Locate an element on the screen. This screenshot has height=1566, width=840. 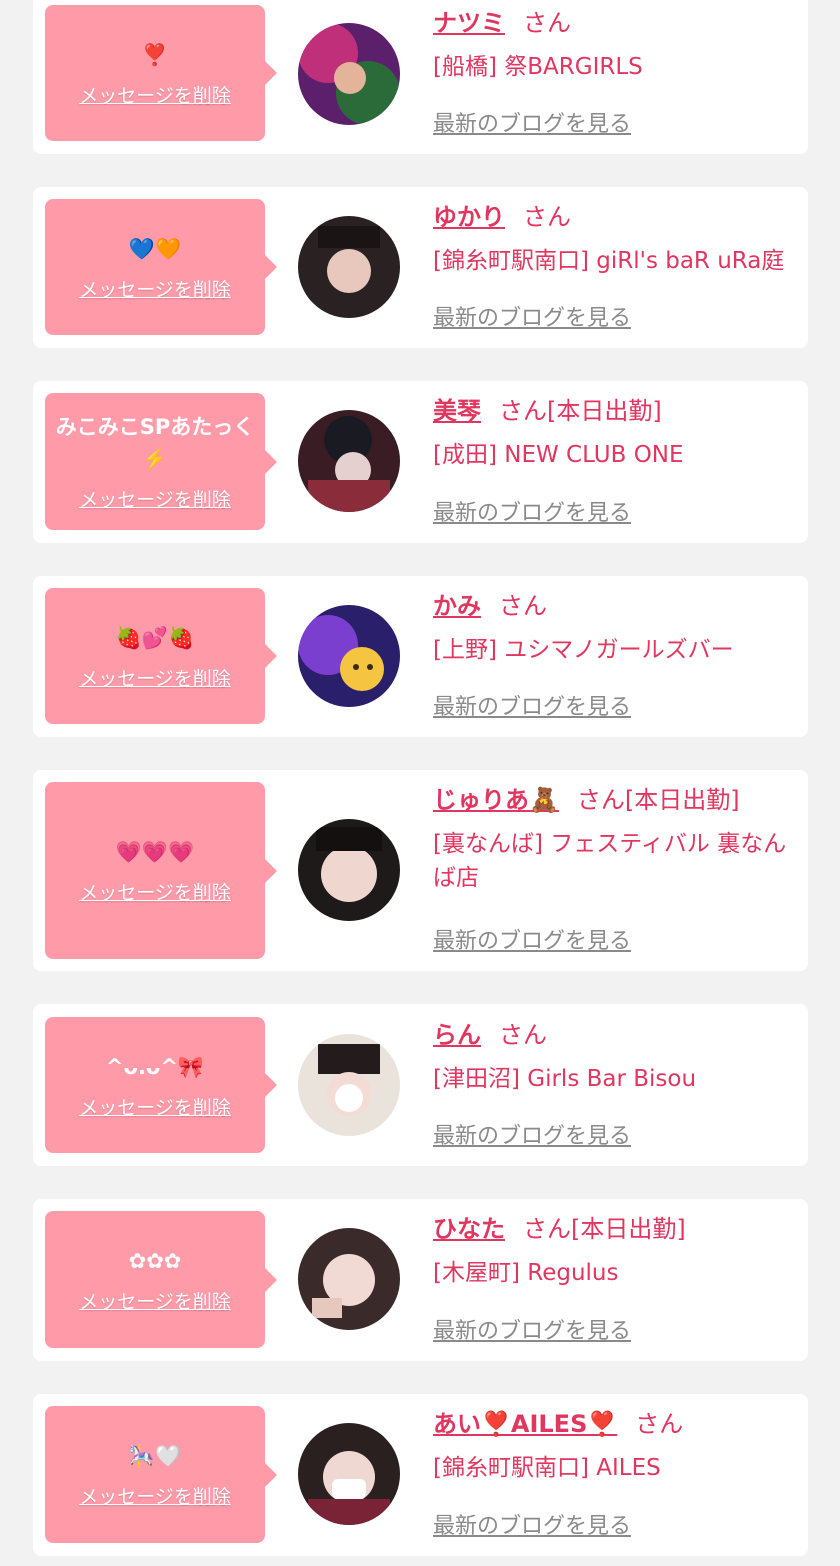
message-bubble: ❣️ メッセージを削除 is located at coordinates (161, 73).